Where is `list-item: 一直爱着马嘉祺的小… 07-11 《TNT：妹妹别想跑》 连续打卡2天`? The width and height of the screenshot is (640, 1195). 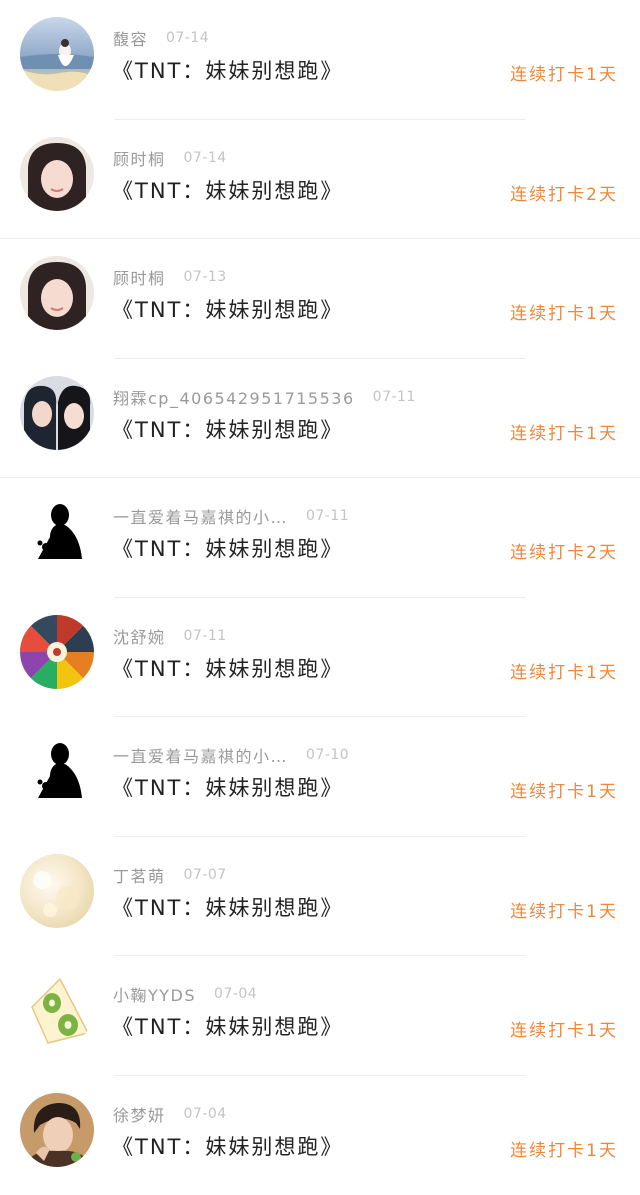
list-item: 一直爱着马嘉祺的小… 07-11 《TNT：妹妹别想跑》 连续打卡2天 is located at coordinates (320, 538).